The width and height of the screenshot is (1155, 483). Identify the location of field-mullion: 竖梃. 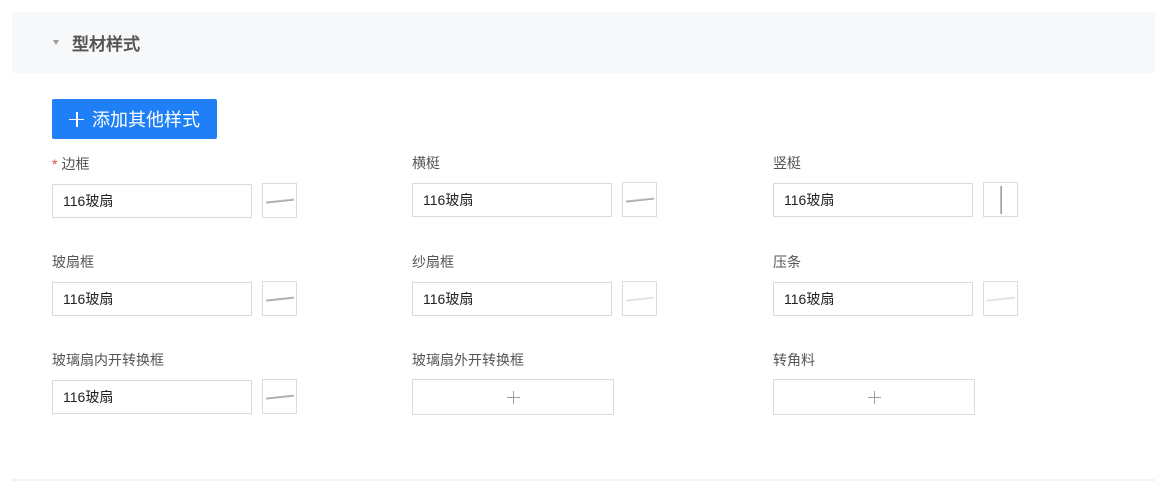
(895, 185).